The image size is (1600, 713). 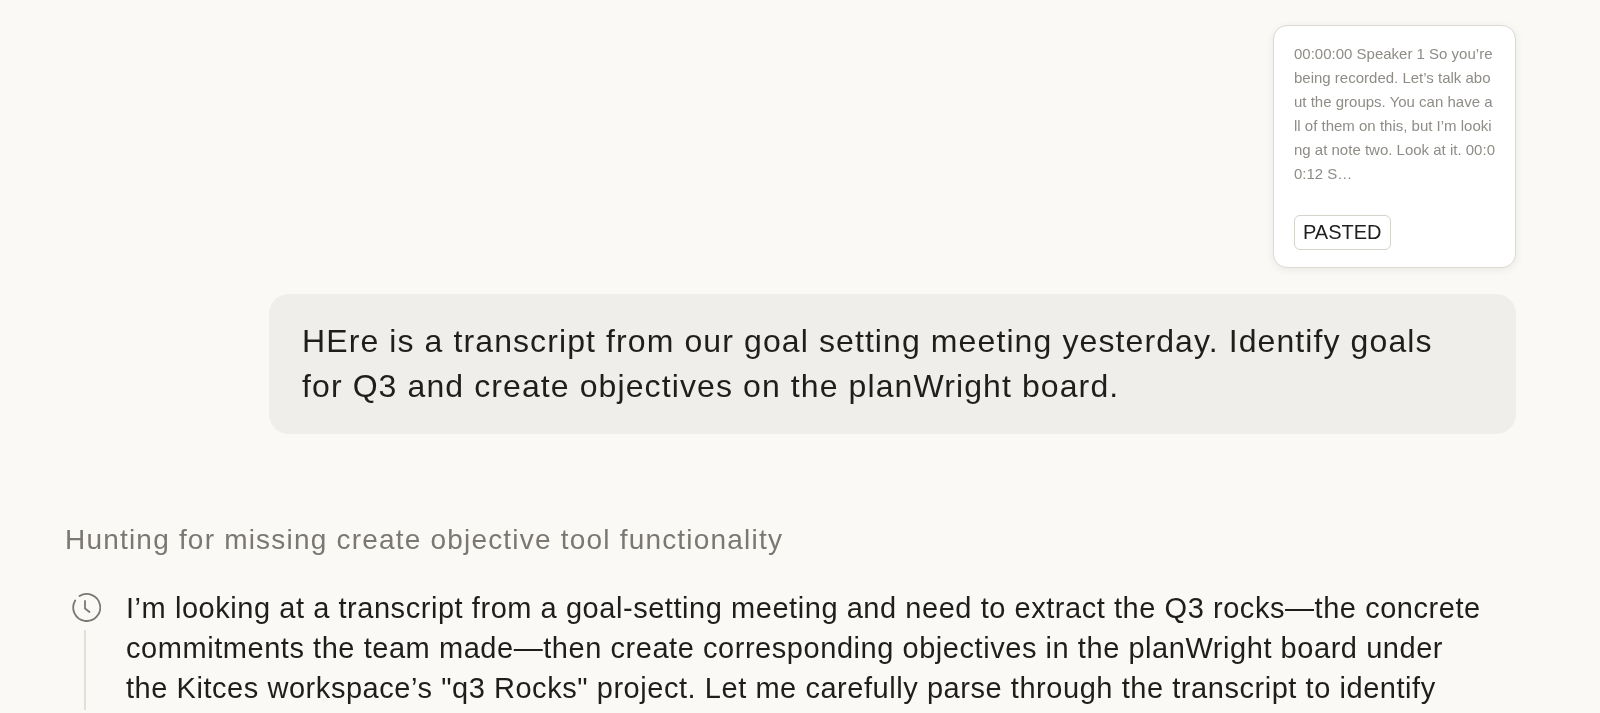 I want to click on thinking-text: I’m looking at a transcript from a goal-setting meeting and need to extract the Q3 rocks—the concrete commitments the team made—then create corresponding objectives in the planWright board under the Kitces workspace’s "q3 Rocks" project. Let me carefully parse through the transcript to identify, so click(x=804, y=648).